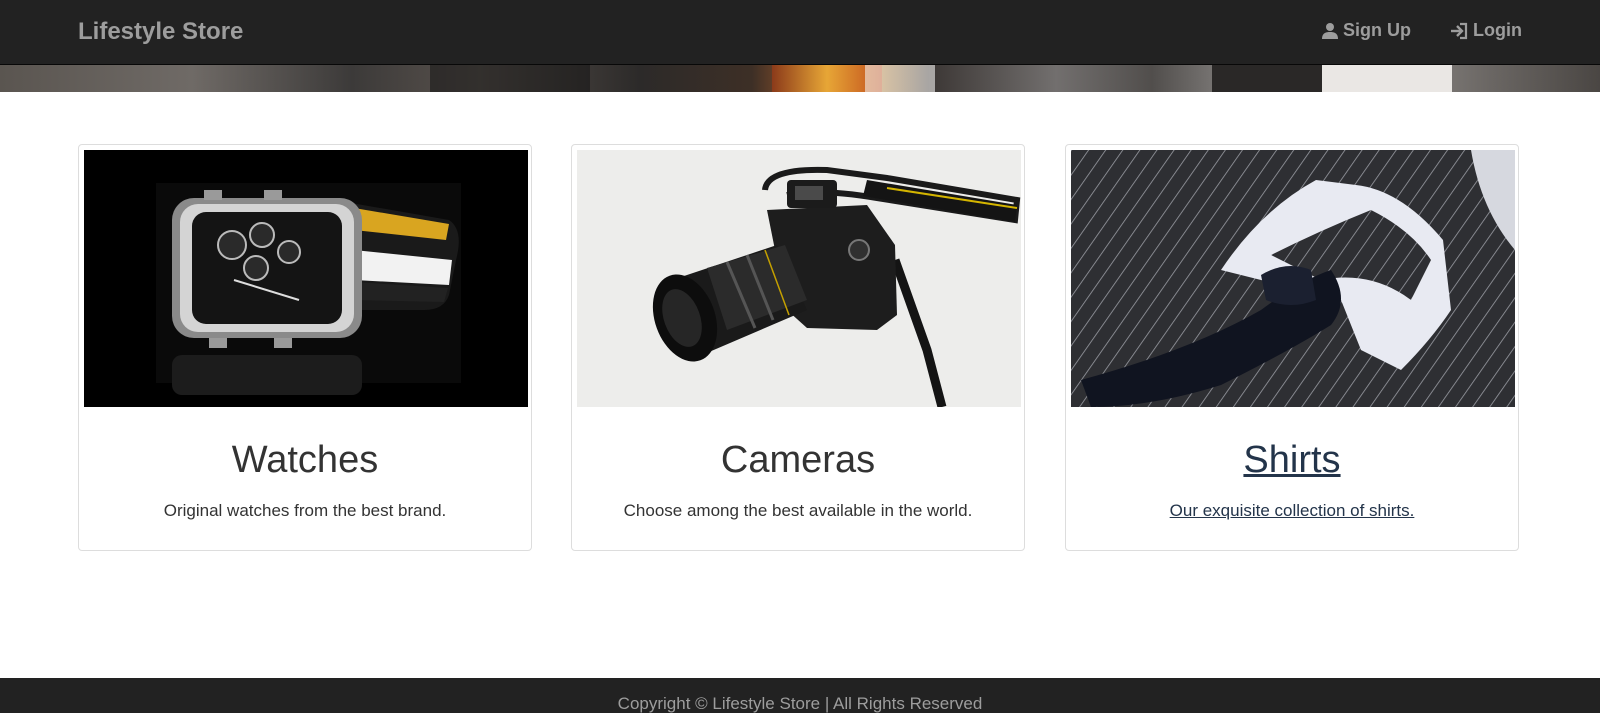  Describe the element at coordinates (306, 278) in the screenshot. I see `watch-photo` at that location.